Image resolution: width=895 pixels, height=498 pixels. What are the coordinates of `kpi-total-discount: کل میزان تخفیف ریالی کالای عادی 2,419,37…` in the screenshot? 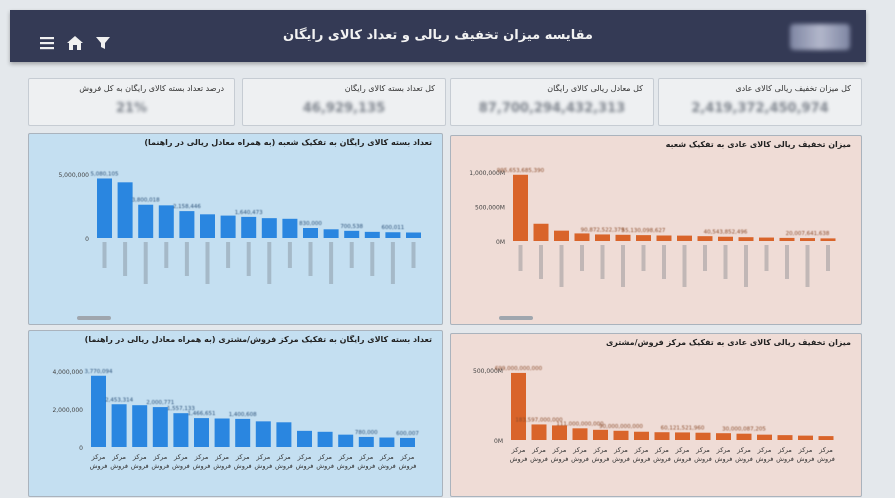 It's located at (760, 102).